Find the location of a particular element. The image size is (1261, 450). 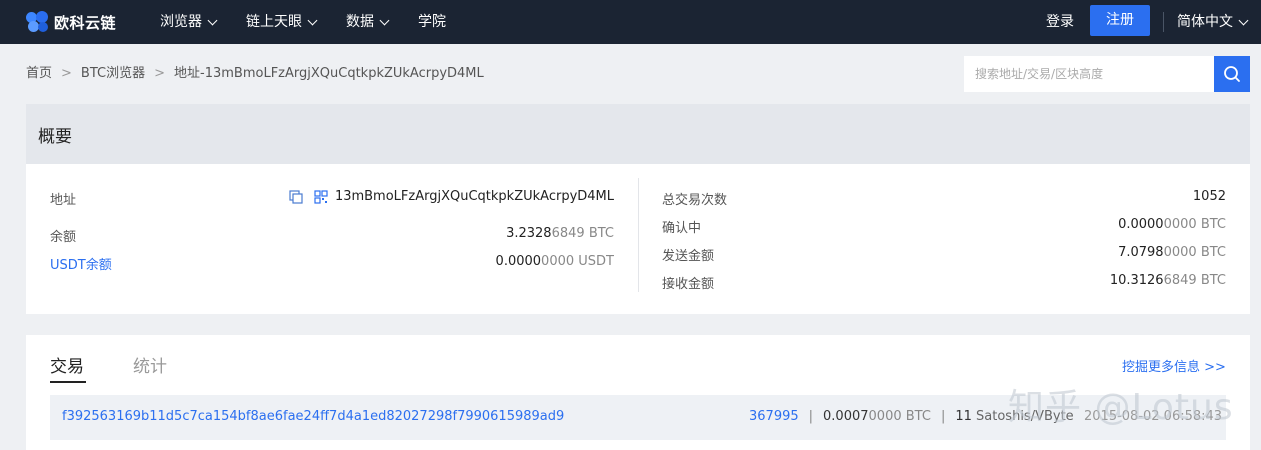

nav-item-label: 链上天眼 is located at coordinates (274, 22).